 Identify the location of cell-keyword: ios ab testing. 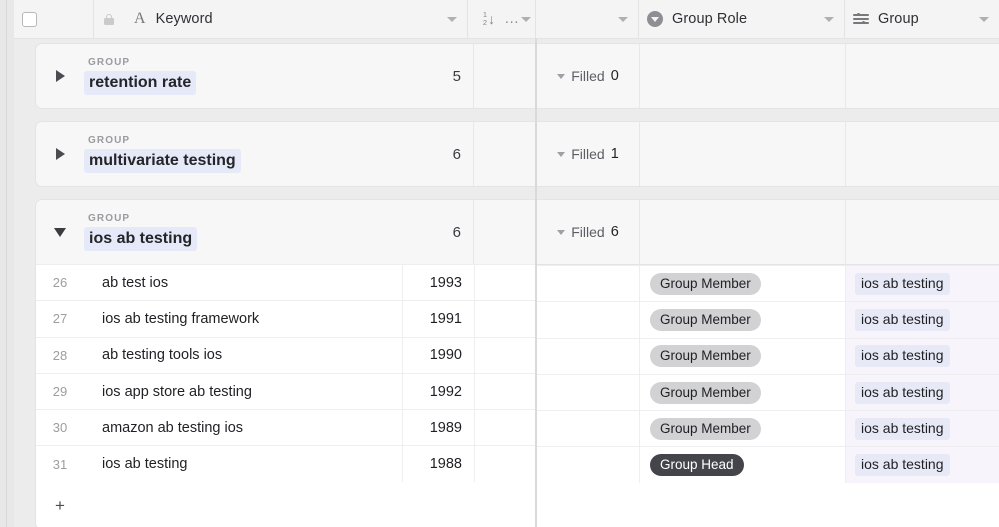
(243, 463).